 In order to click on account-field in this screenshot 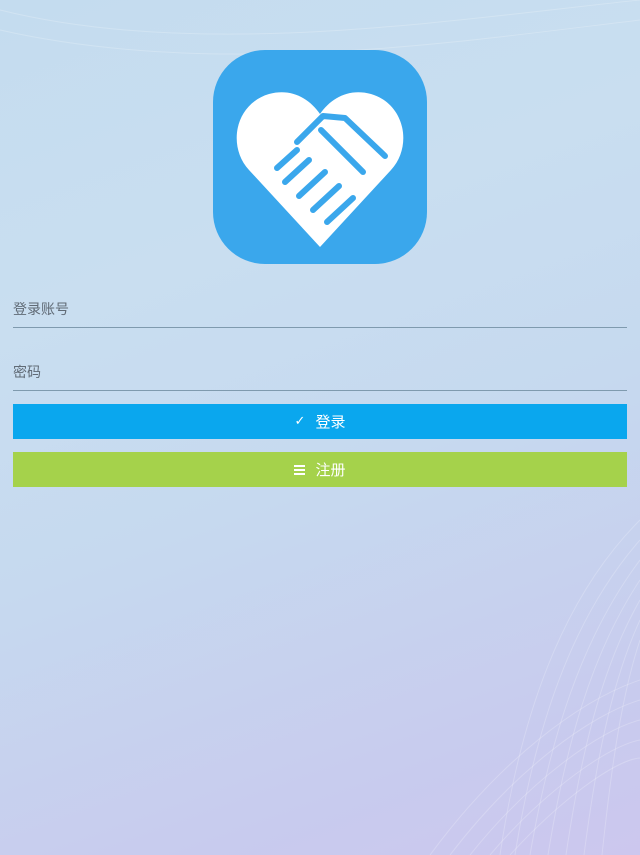, I will do `click(320, 311)`.